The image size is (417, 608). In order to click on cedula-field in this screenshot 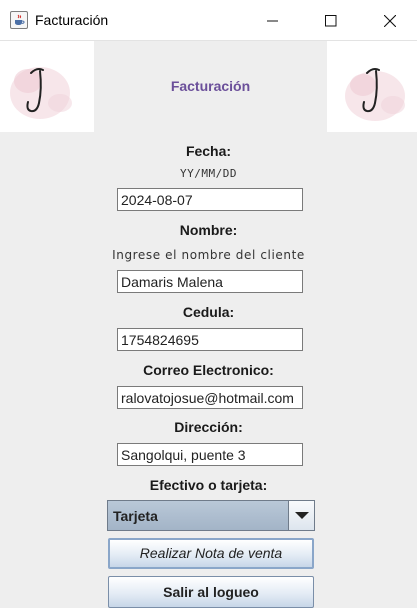, I will do `click(210, 339)`.